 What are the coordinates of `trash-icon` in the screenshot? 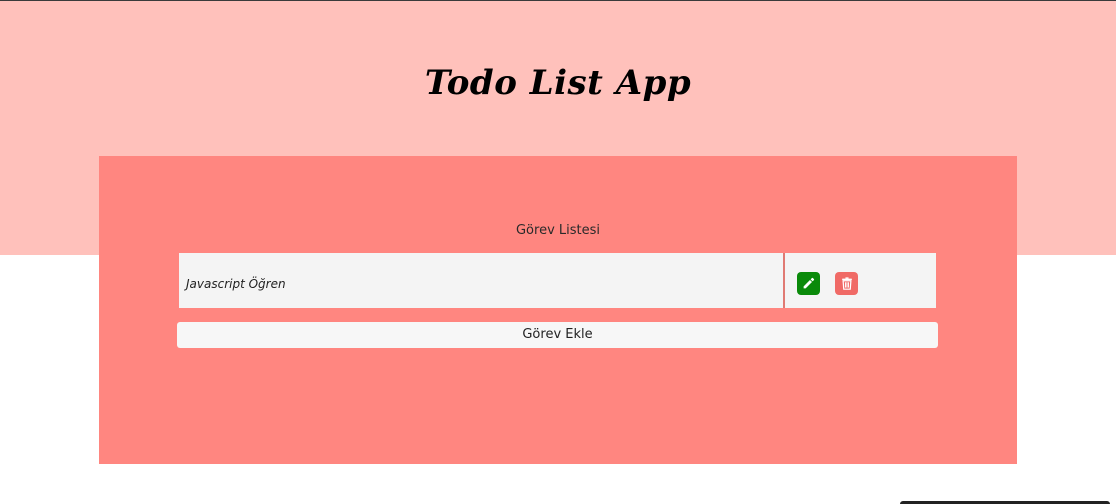 It's located at (846, 283).